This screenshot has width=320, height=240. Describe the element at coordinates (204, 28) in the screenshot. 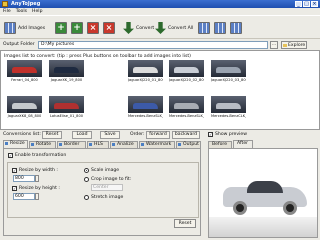

I see `view-list-button` at that location.